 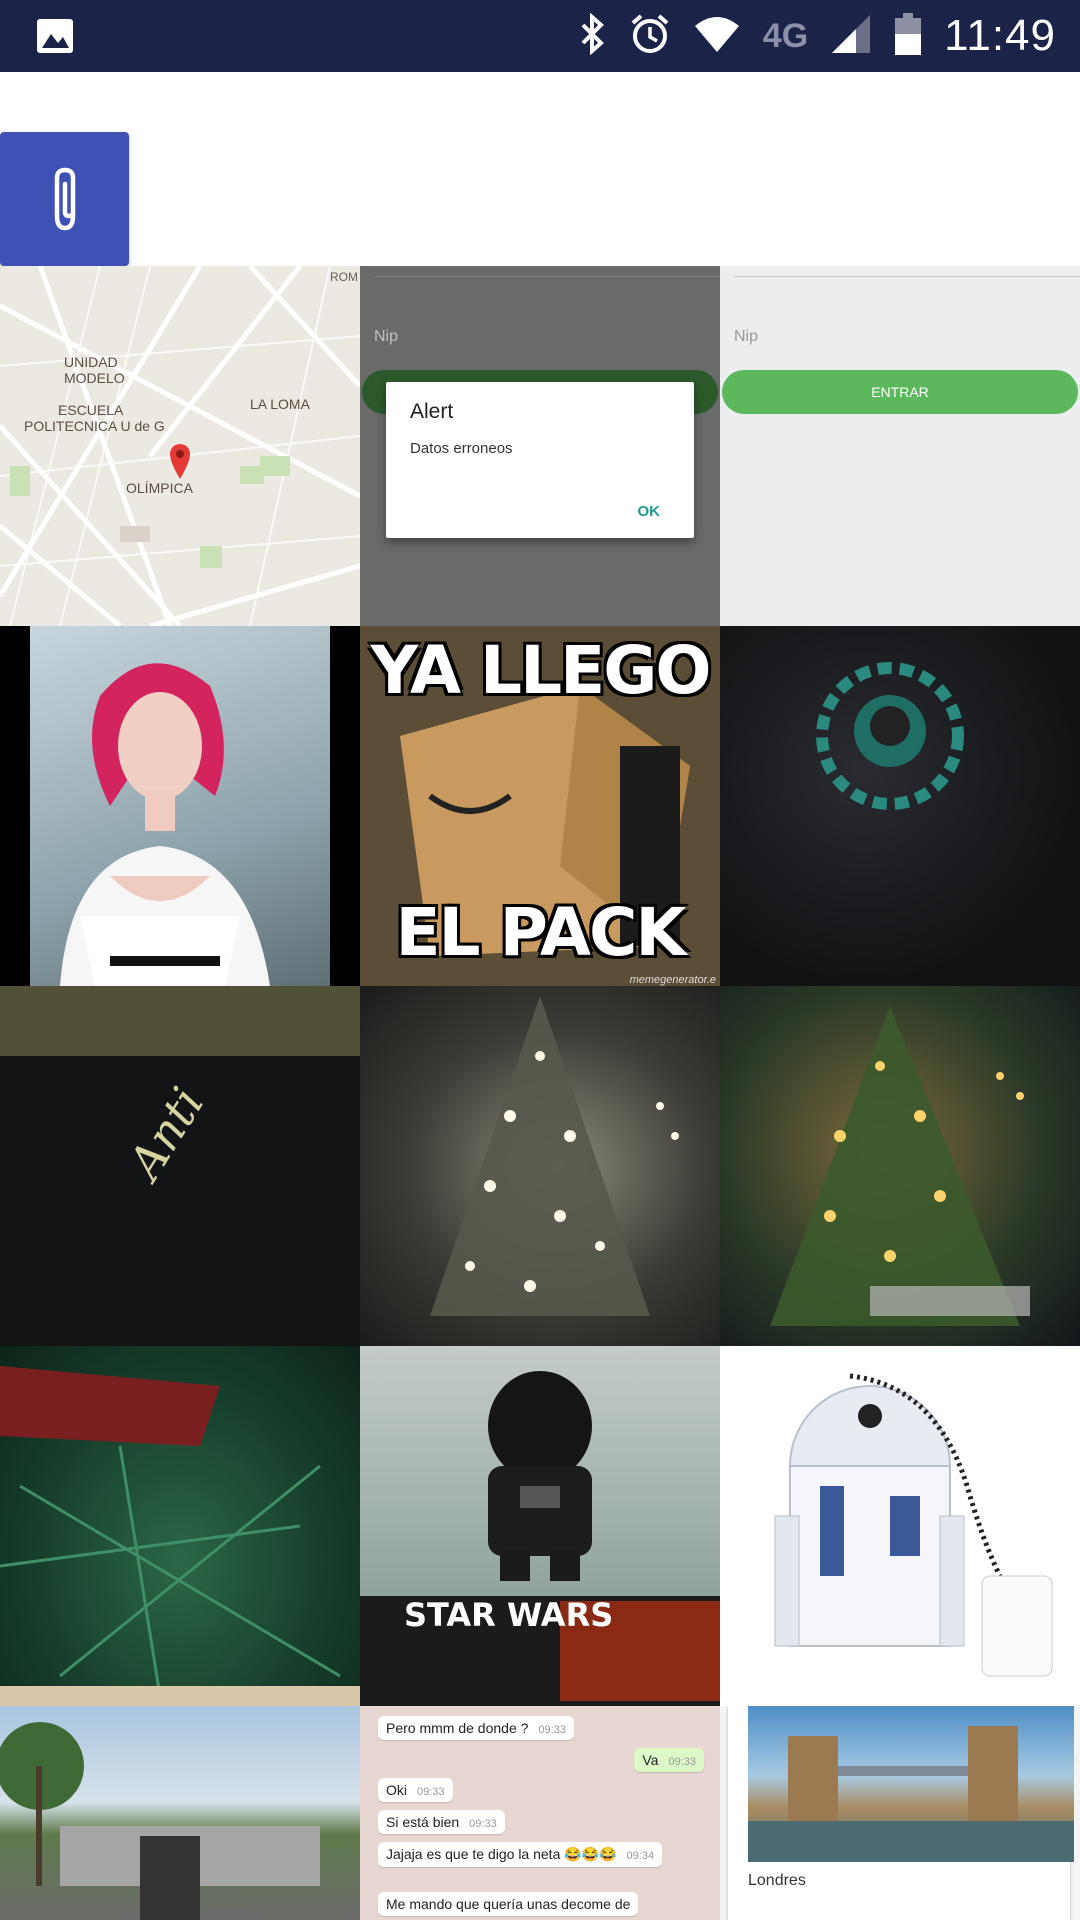 What do you see at coordinates (520, 1854) in the screenshot?
I see `chat-bubble: Jajaja es que te digo la neta 😂😂😂 09:34` at bounding box center [520, 1854].